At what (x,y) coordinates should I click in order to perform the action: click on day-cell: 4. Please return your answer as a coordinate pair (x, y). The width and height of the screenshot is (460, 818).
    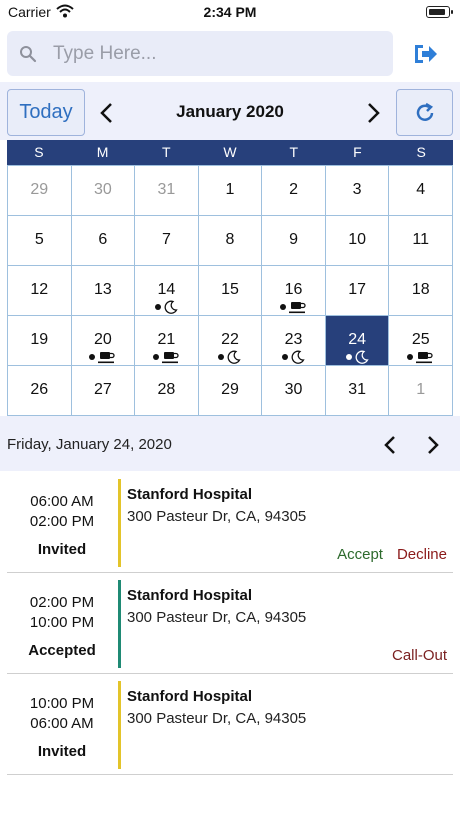
    Looking at the image, I should click on (421, 191).